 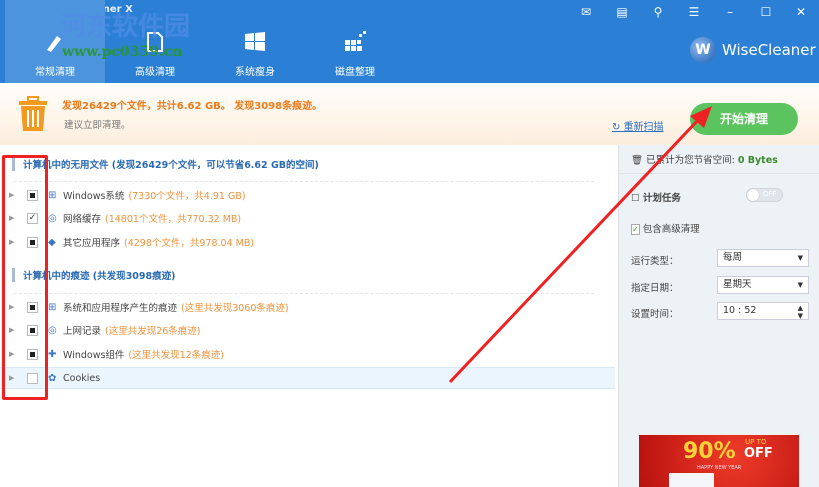 I want to click on list-item: ▶ ⊞ 系统和应用程序产生的痕迹 (这里共发现3060条痕迹), so click(x=307, y=307).